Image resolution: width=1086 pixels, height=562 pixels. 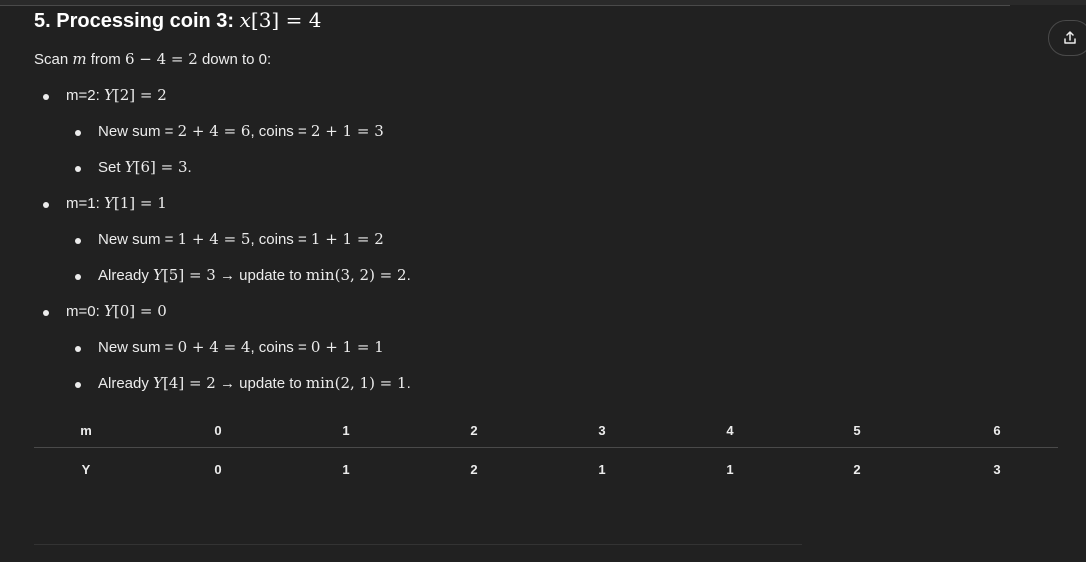 I want to click on table-header-cell: 3, so click(x=602, y=430).